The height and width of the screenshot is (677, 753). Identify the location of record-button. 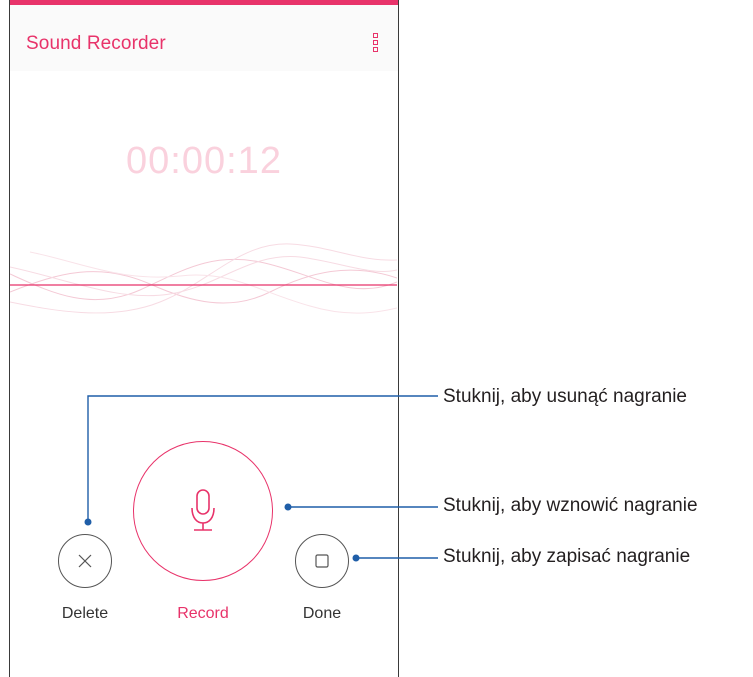
(203, 511).